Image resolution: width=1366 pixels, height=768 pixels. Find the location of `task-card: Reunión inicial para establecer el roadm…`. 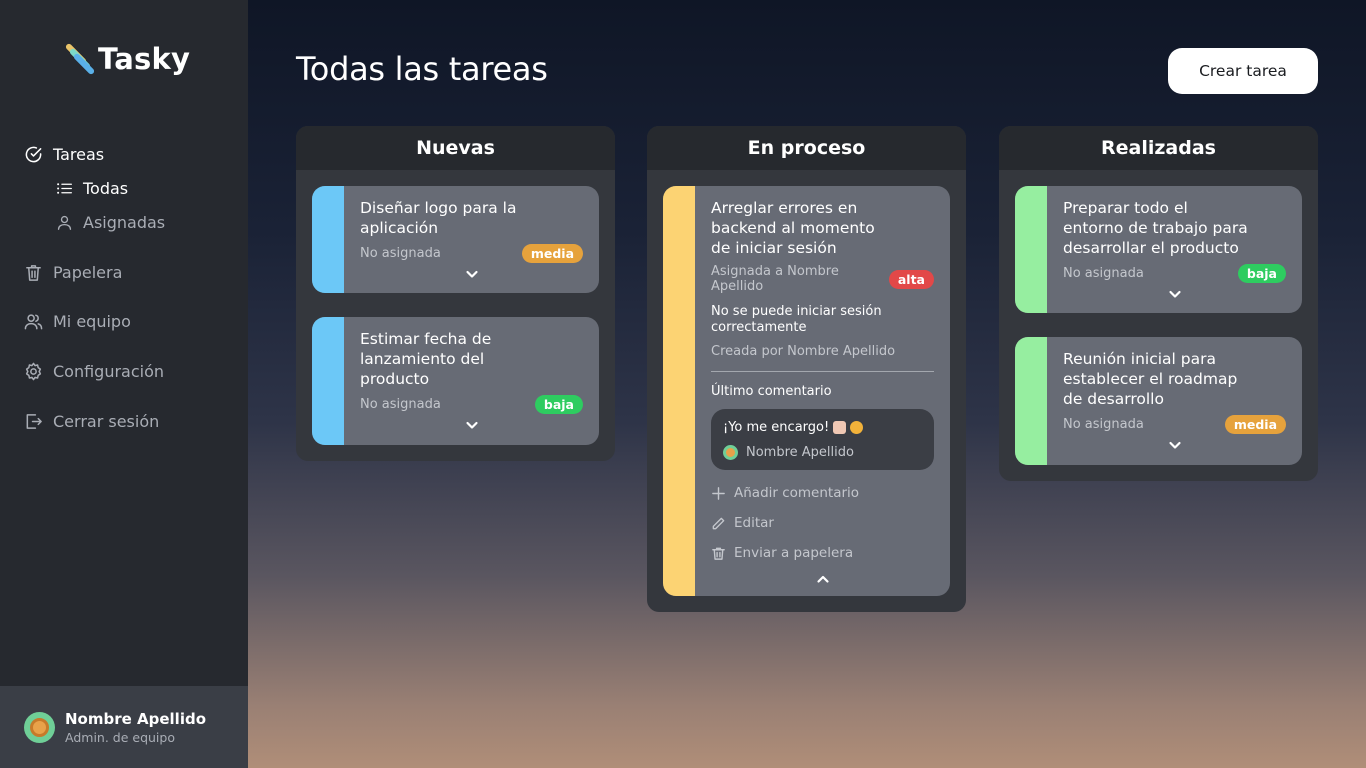

task-card: Reunión inicial para establecer el roadm… is located at coordinates (1158, 401).